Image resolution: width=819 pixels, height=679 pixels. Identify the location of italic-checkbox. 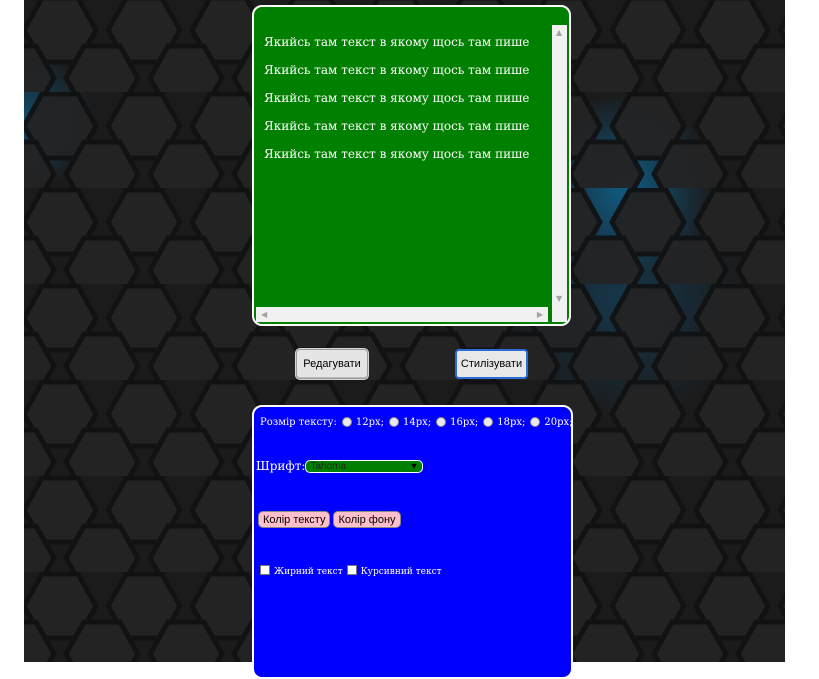
(351, 570).